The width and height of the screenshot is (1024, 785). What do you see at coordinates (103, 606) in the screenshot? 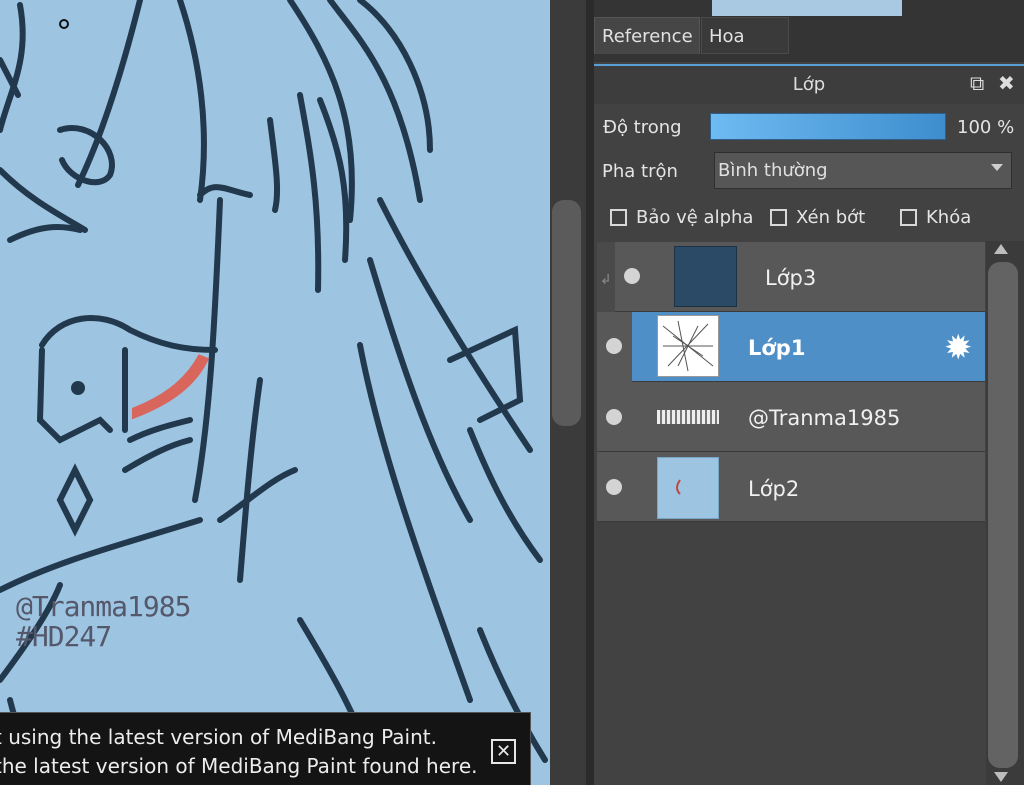
I see `watermark-line-1: @Tranma1985` at bounding box center [103, 606].